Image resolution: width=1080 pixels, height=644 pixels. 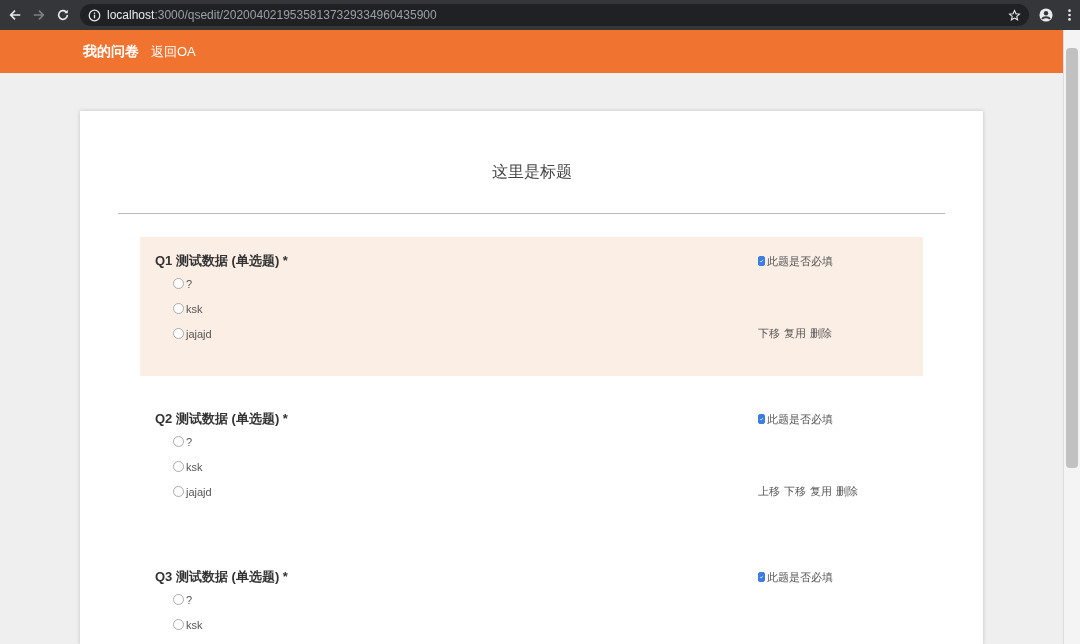 What do you see at coordinates (1071, 337) in the screenshot?
I see `scrollbar` at bounding box center [1071, 337].